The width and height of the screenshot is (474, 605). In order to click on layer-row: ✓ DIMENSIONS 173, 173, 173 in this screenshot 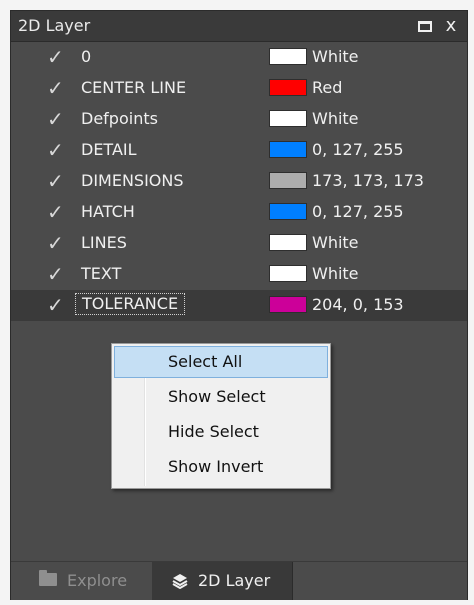, I will do `click(239, 181)`.